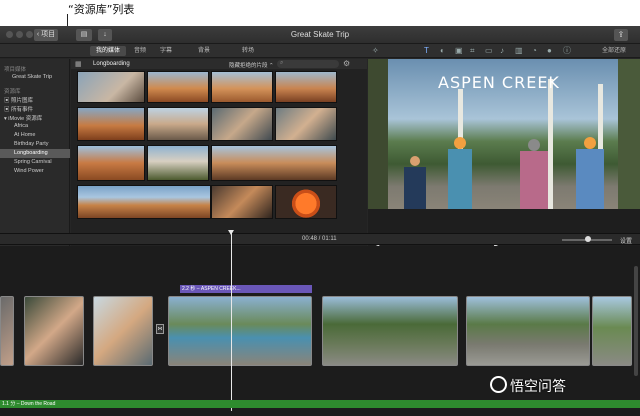 The width and height of the screenshot is (640, 416). Describe the element at coordinates (166, 51) in the screenshot. I see `tab-titles: 字幕` at that location.